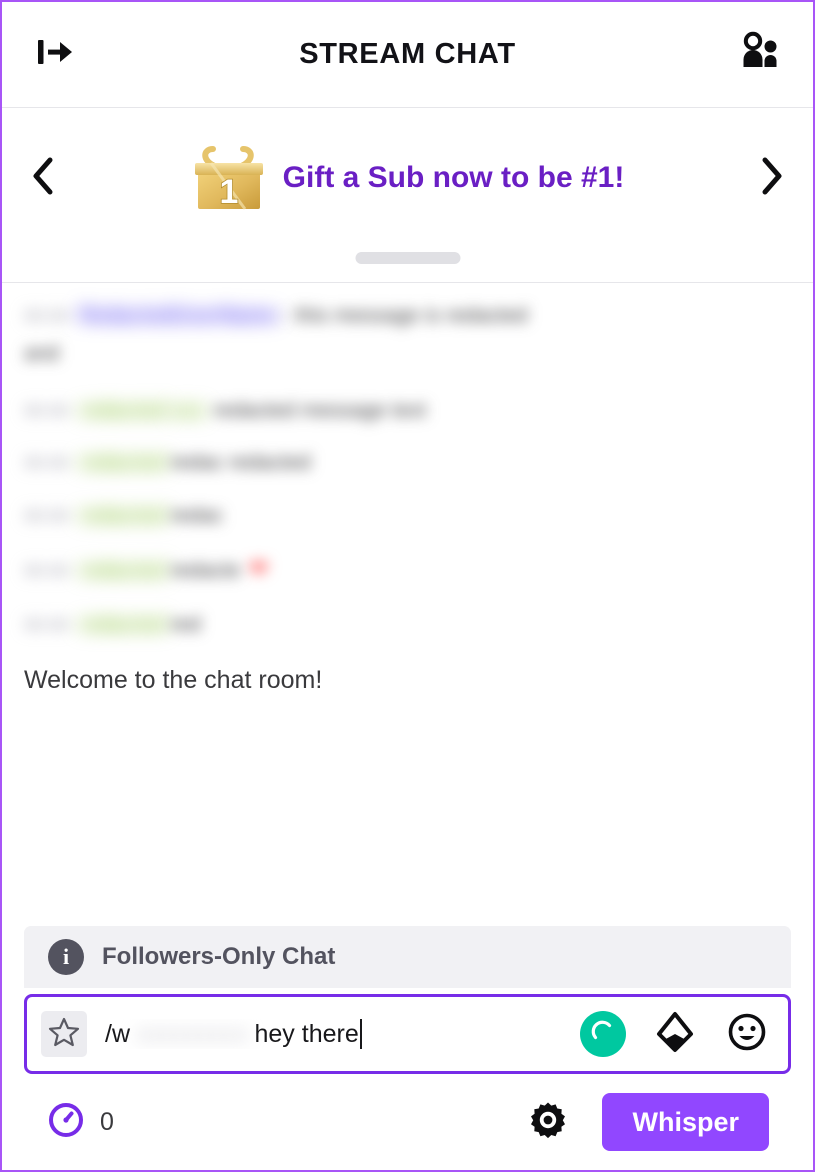  I want to click on message-body-wrap: and, so click(42, 354).